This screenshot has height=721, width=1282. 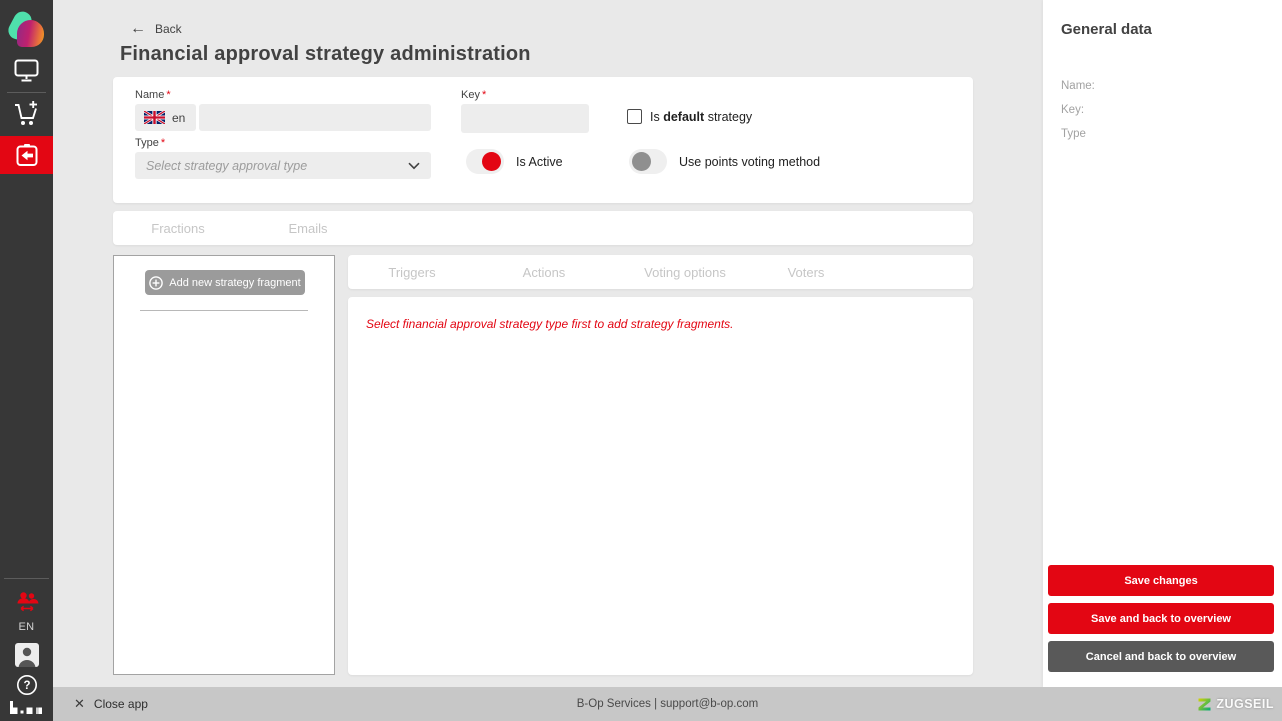 I want to click on cancel-and-back-button: Cancel and back to overview, so click(x=1161, y=656).